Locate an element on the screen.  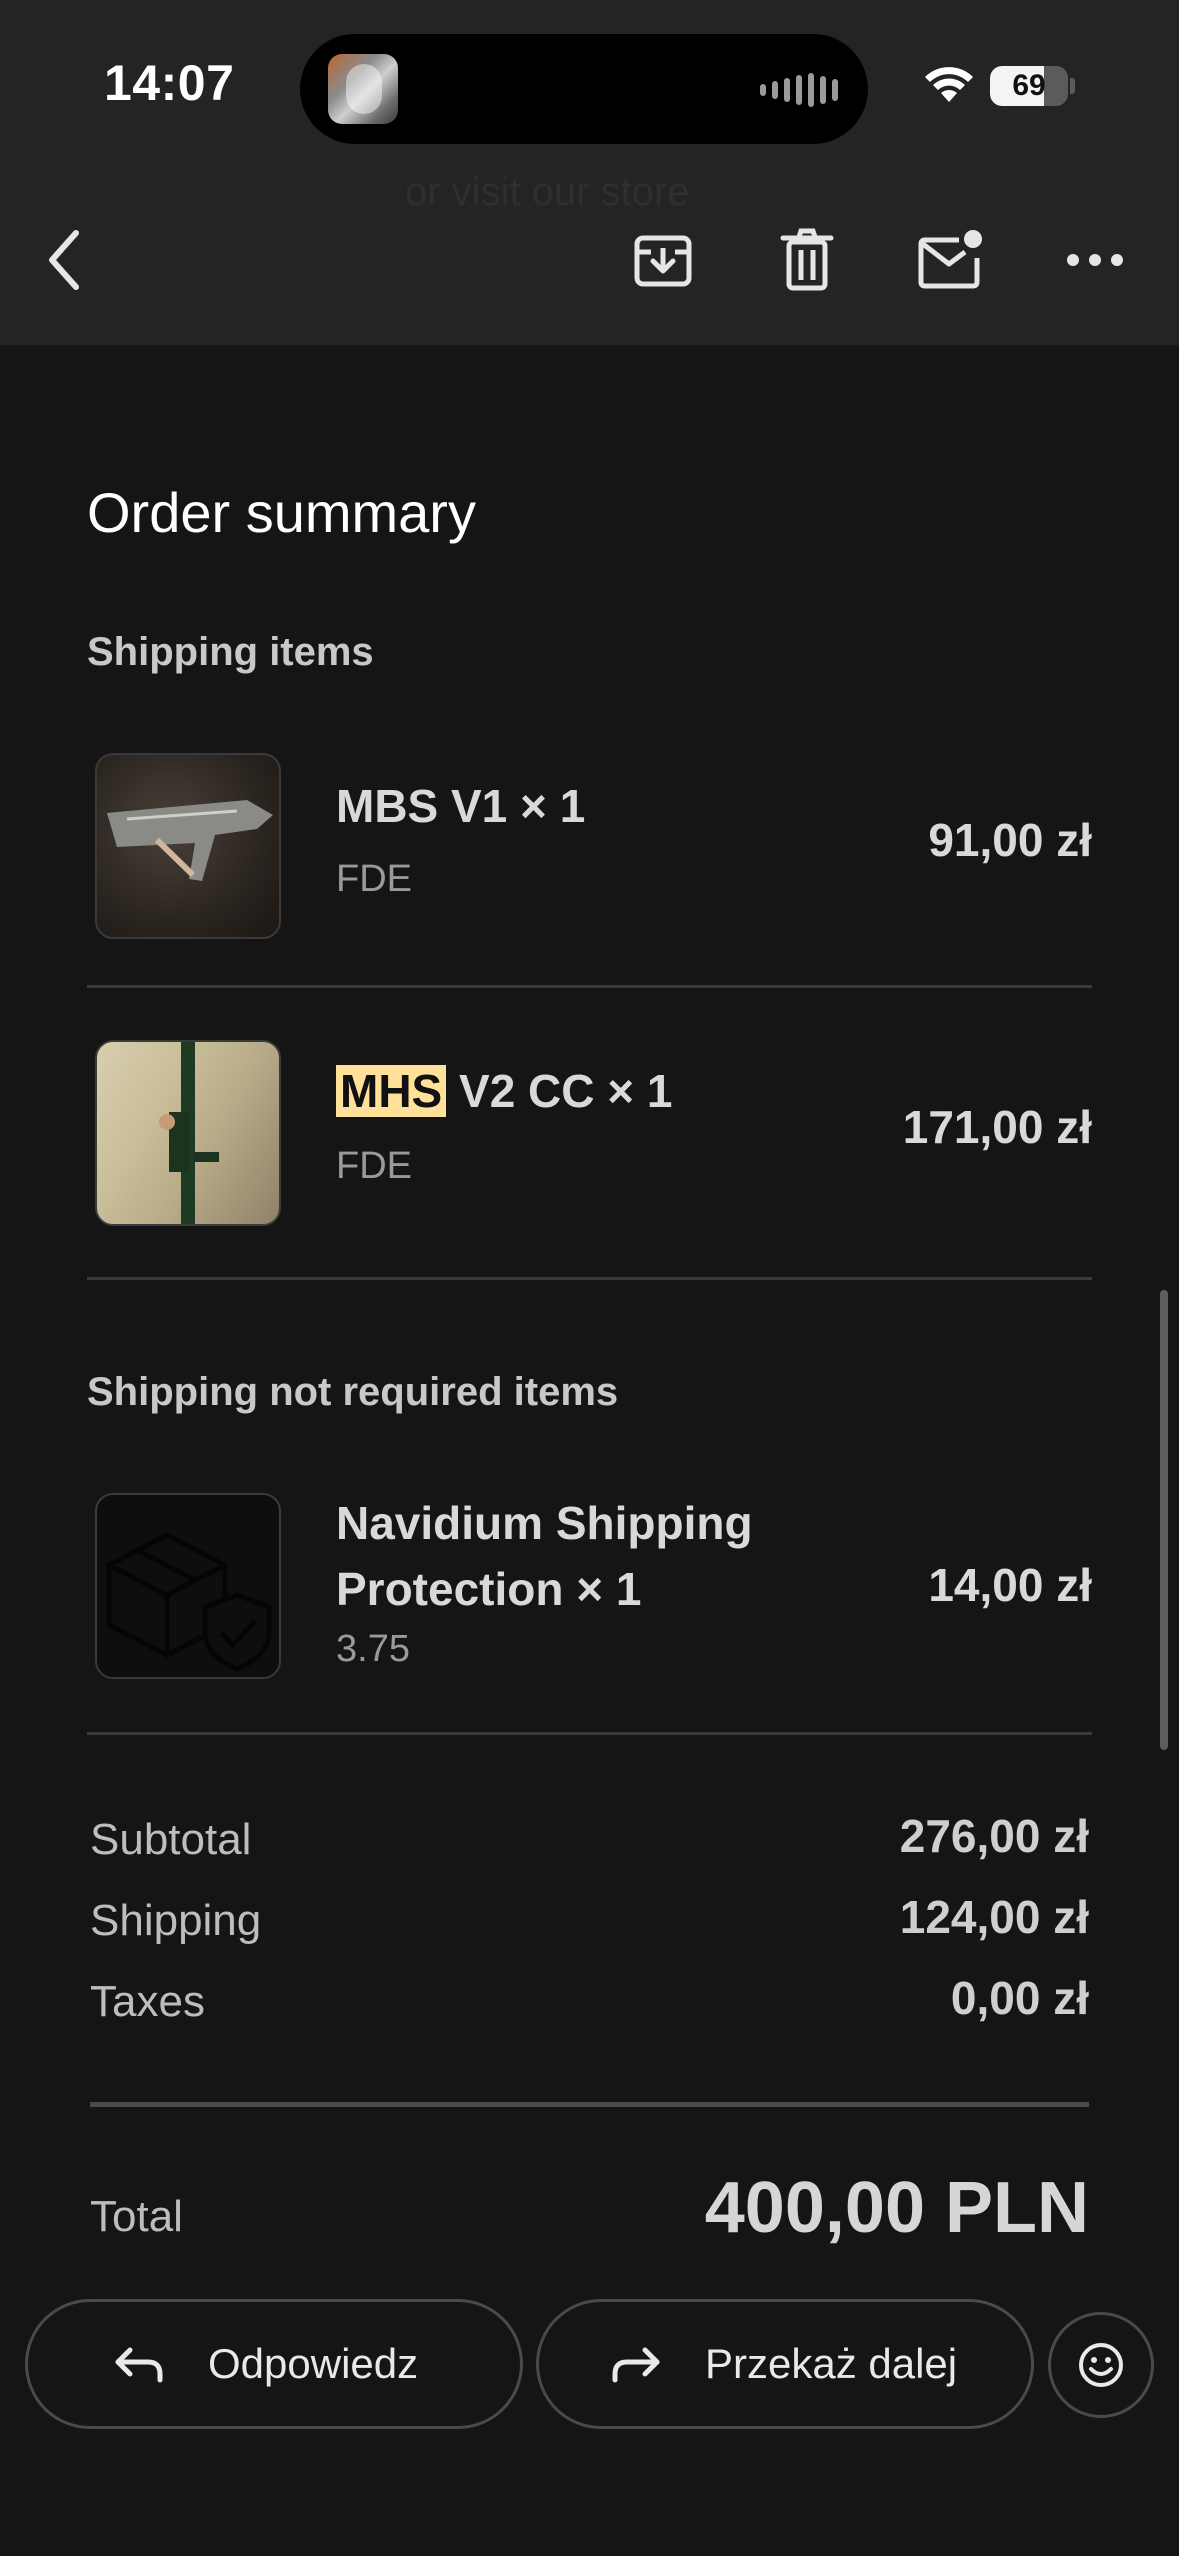
item-name-rest: V2 CC × 1 is located at coordinates (559, 1091).